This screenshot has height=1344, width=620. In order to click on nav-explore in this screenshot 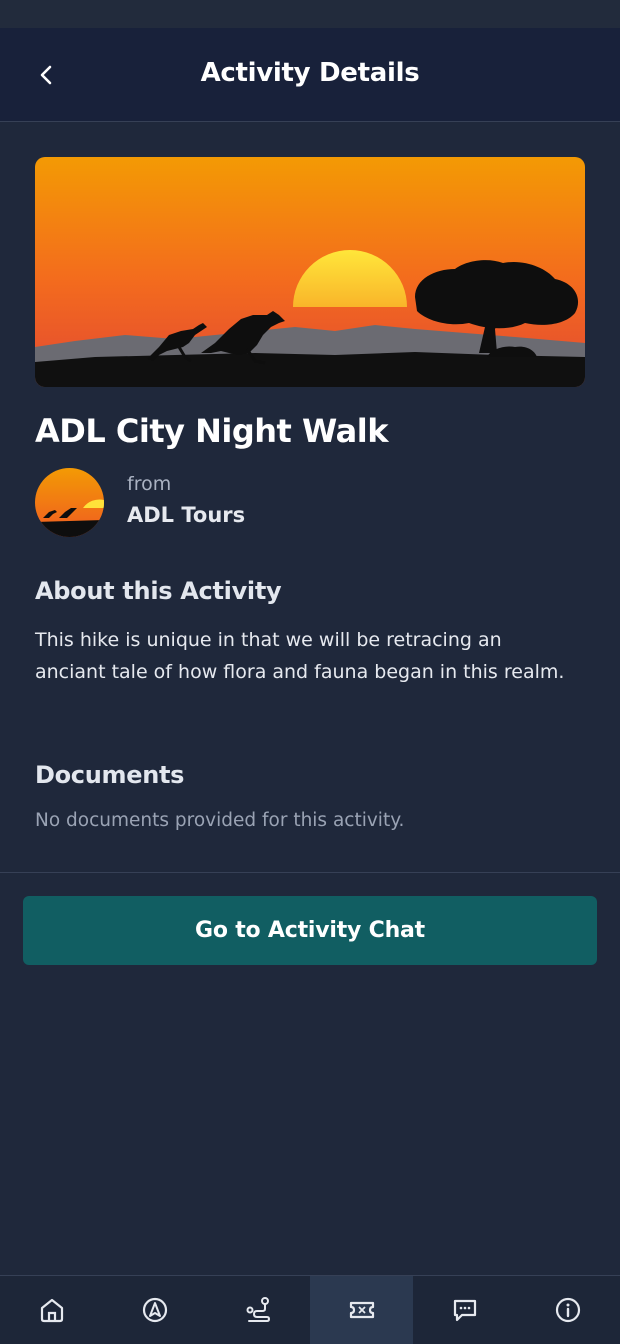, I will do `click(154, 1310)`.